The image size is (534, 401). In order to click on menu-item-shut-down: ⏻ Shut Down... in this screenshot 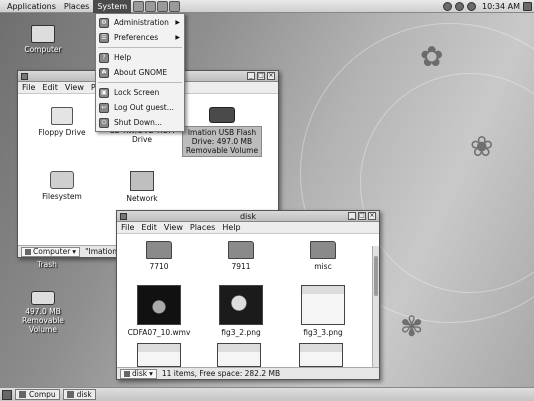, I will do `click(140, 122)`.